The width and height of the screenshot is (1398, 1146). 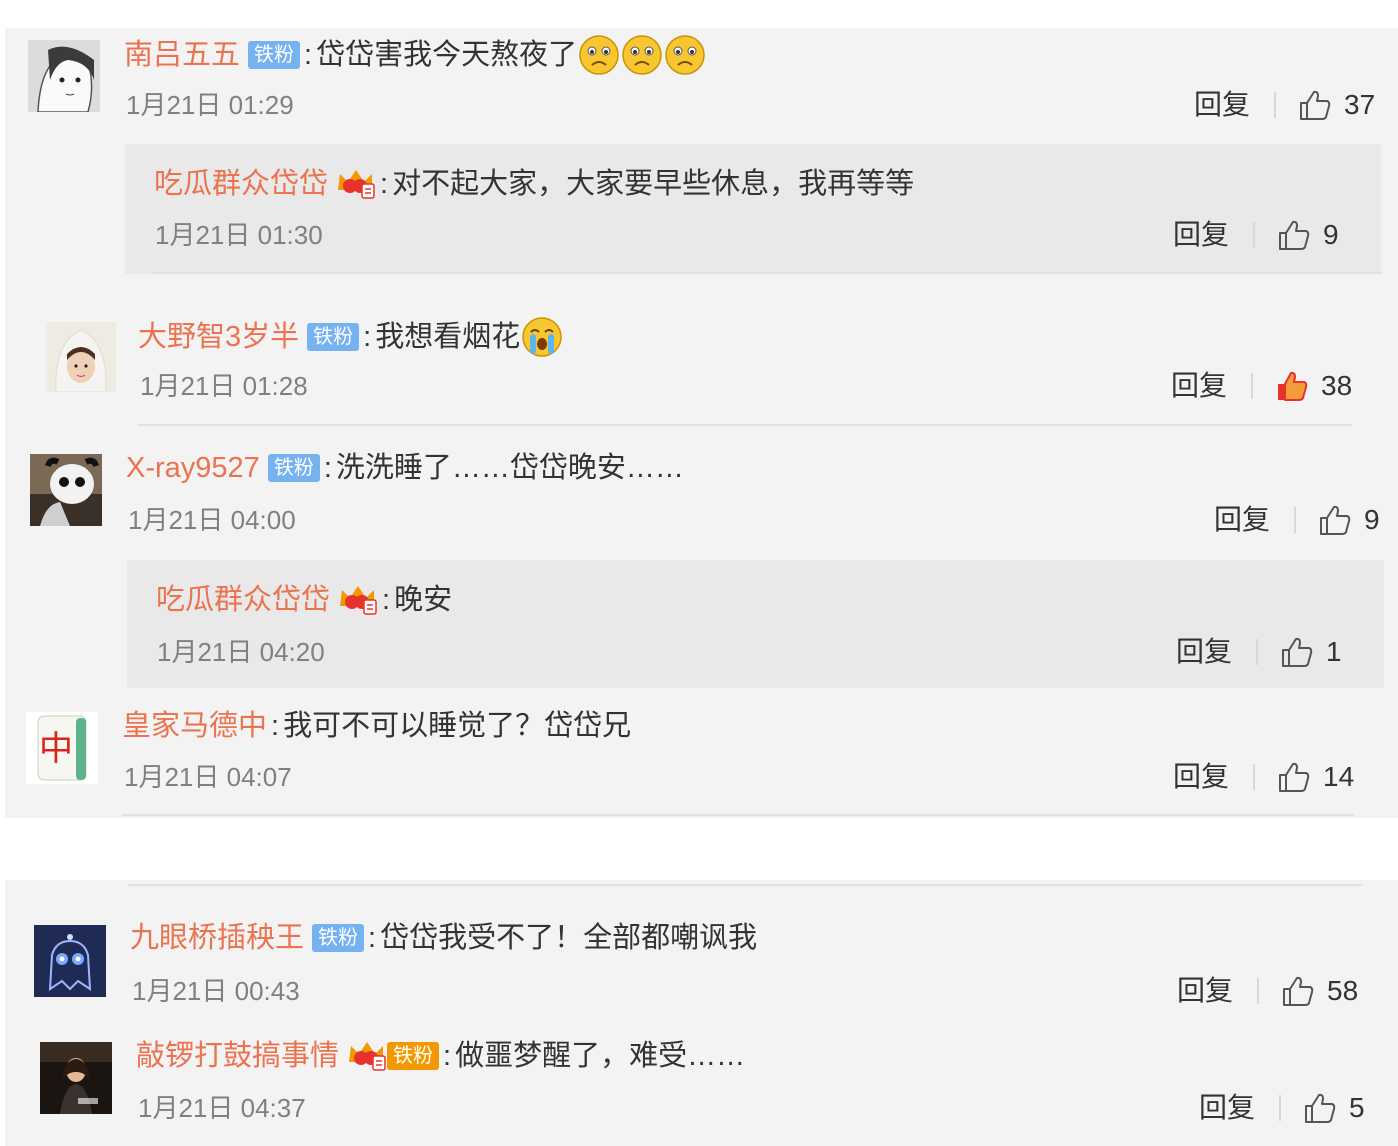 What do you see at coordinates (1339, 776) in the screenshot?
I see `like-count: 14` at bounding box center [1339, 776].